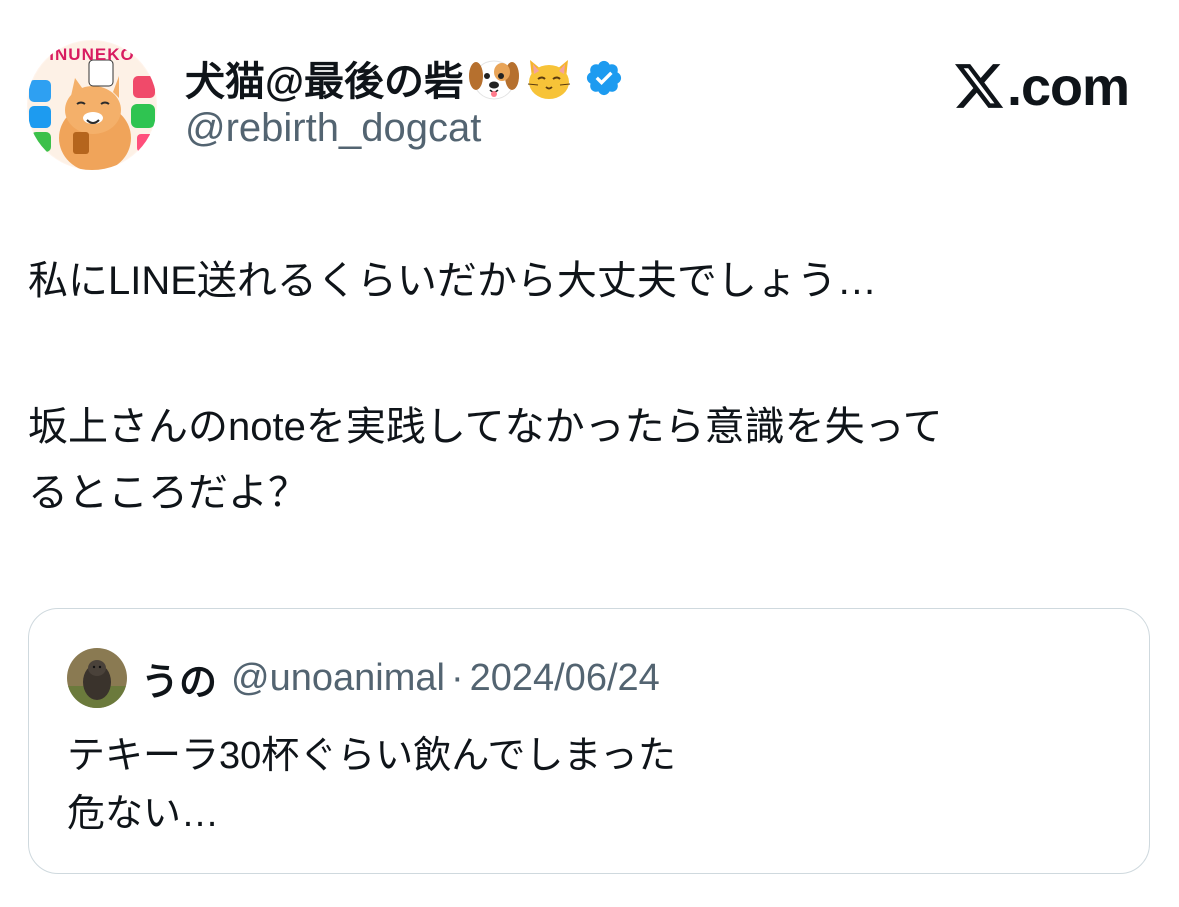  I want to click on tweet-text-line: 坂上さんのnoteを実践してなかったら意識を失って, so click(485, 427).